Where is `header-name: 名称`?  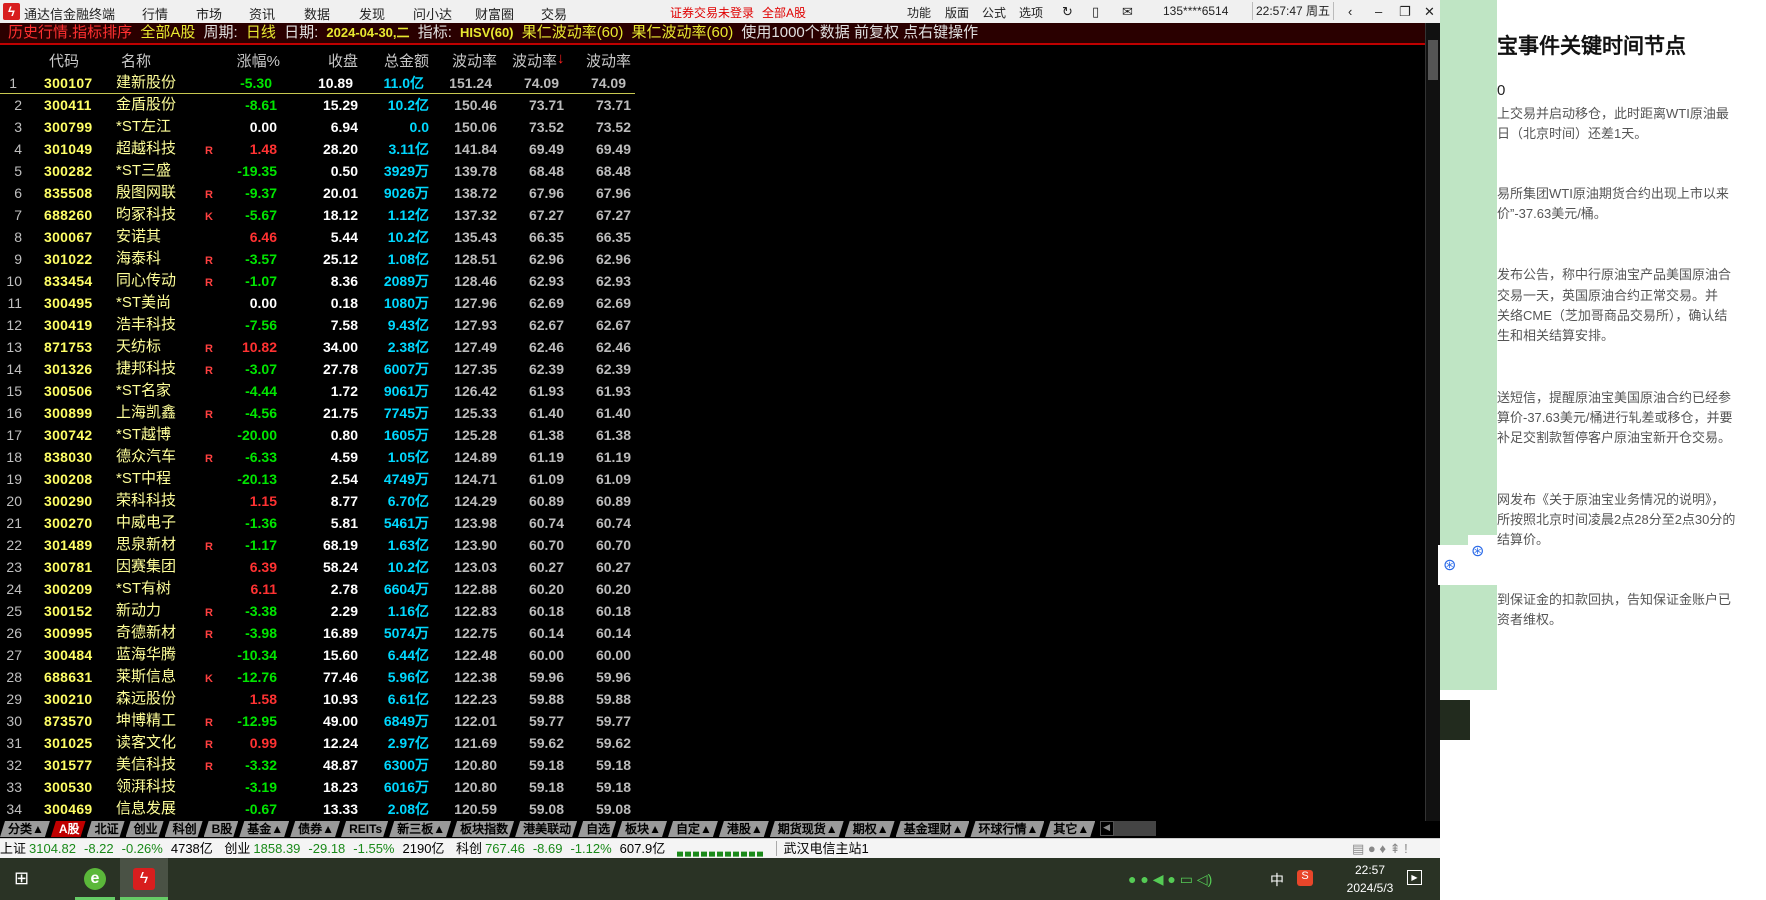
header-name: 名称 is located at coordinates (136, 61).